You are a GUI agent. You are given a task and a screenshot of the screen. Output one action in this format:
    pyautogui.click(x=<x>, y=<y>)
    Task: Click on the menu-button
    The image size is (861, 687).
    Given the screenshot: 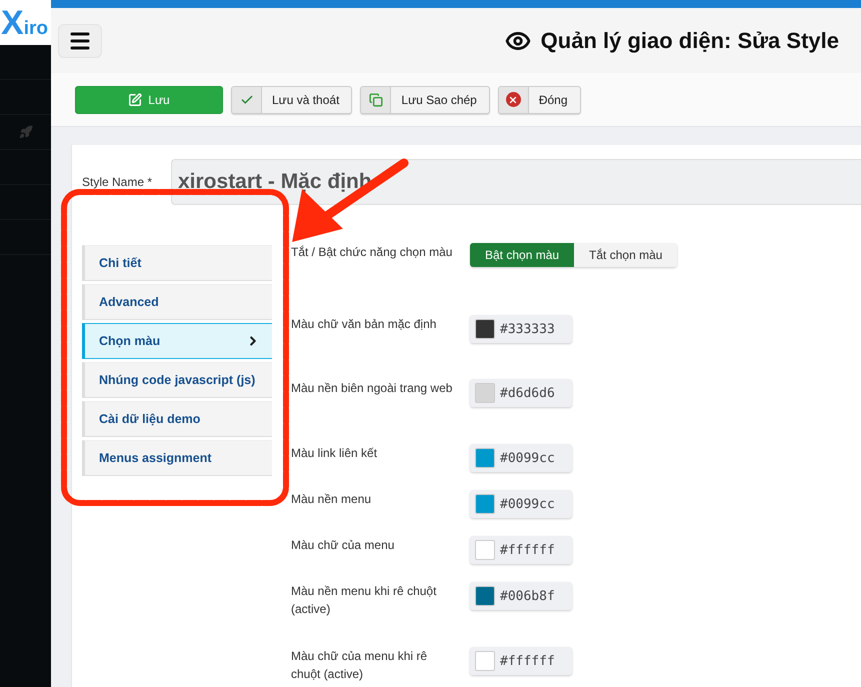 What is the action you would take?
    pyautogui.click(x=80, y=41)
    